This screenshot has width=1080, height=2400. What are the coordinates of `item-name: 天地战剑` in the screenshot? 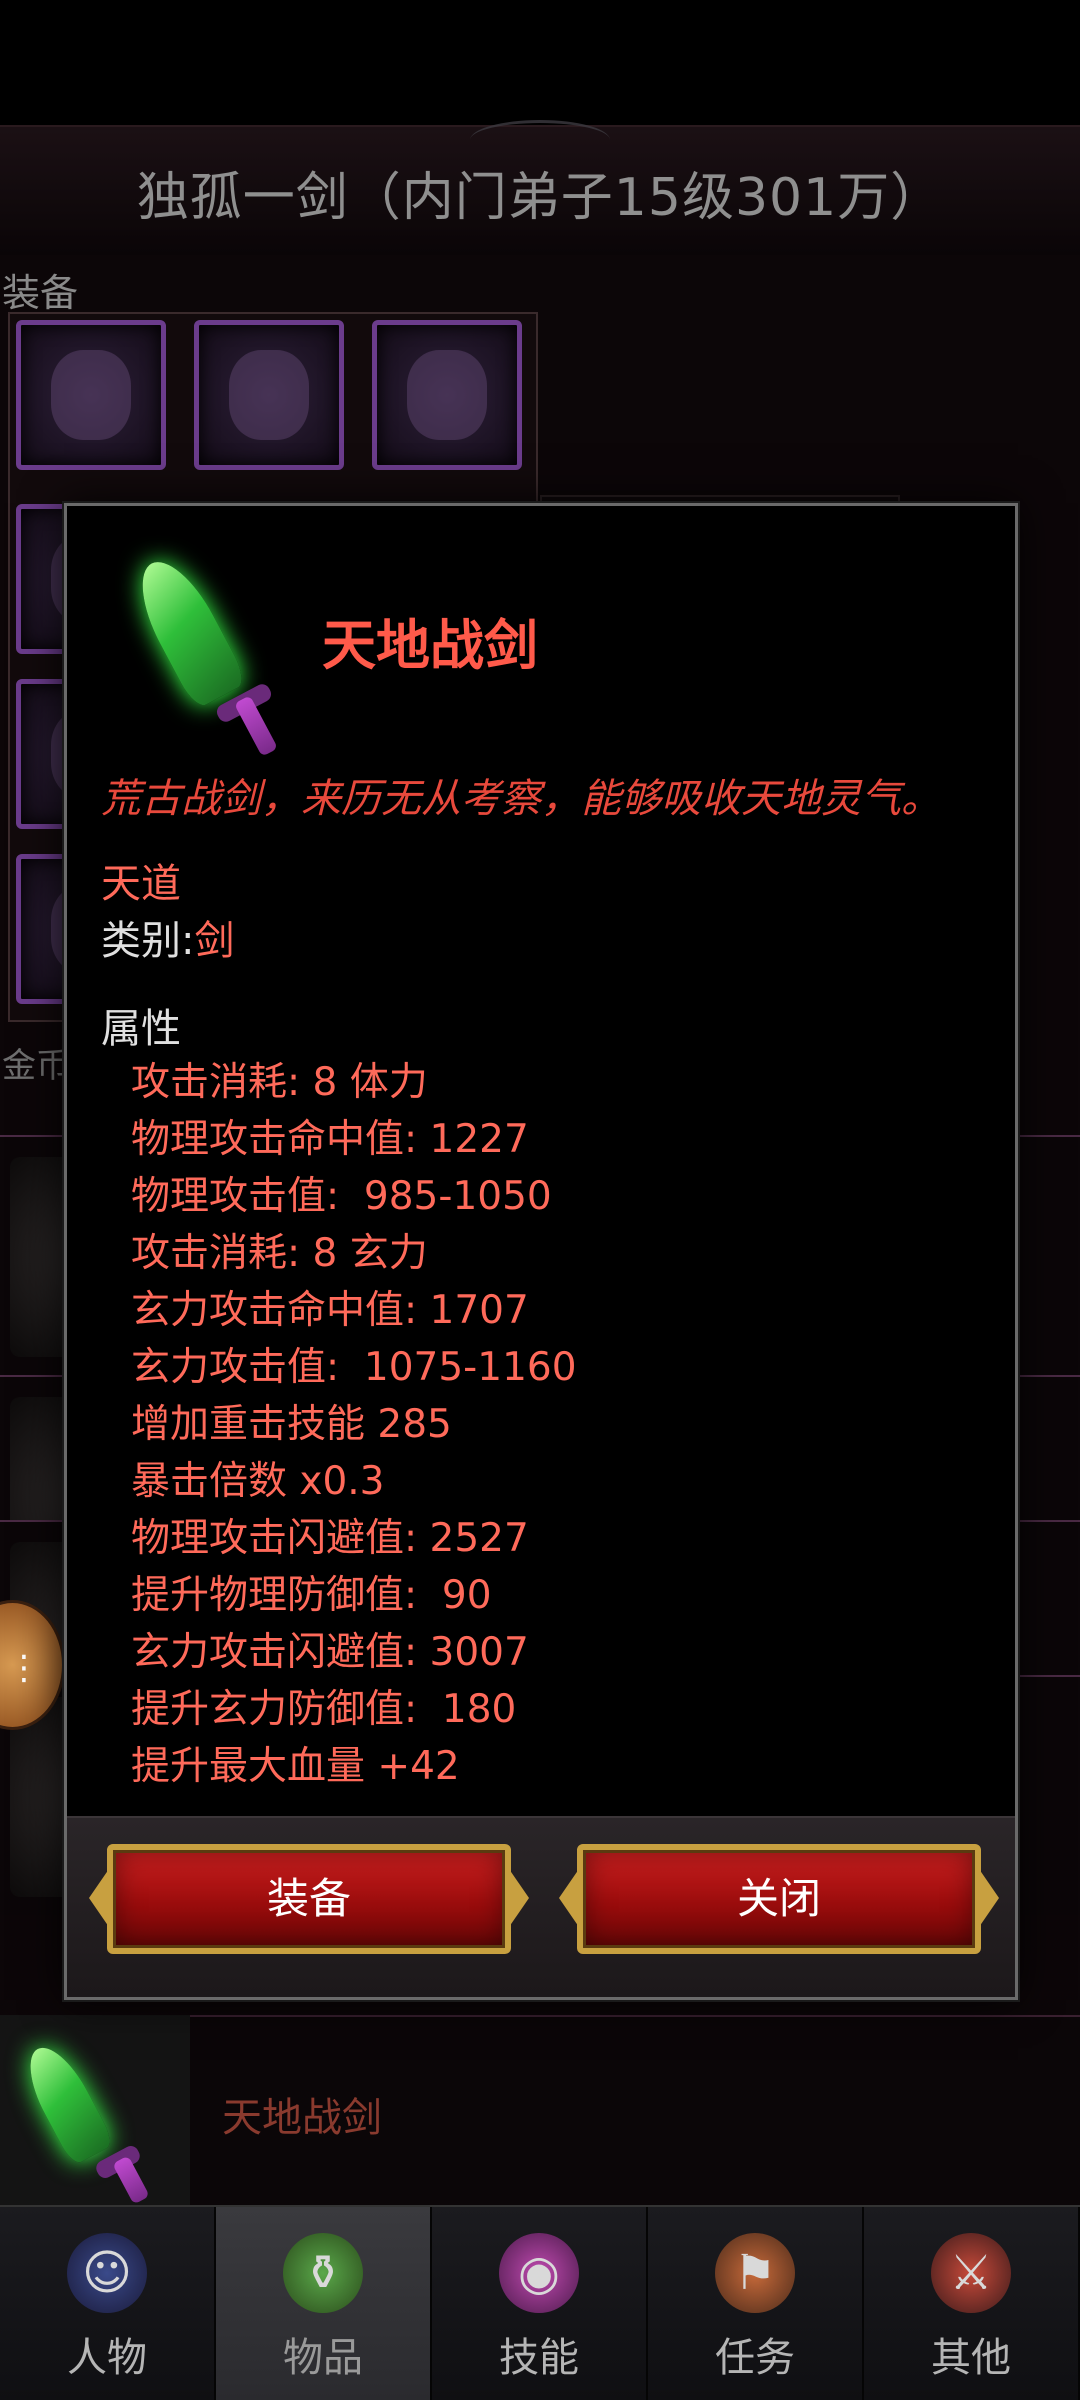 It's located at (430, 645).